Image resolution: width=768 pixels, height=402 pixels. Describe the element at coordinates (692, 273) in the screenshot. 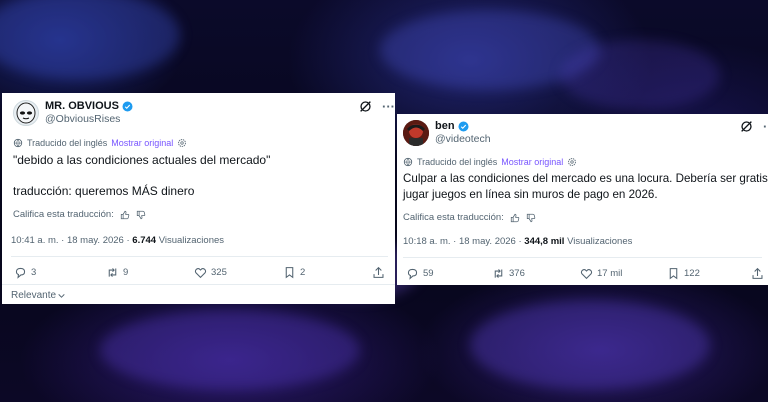

I see `bookmark-count: 122` at that location.